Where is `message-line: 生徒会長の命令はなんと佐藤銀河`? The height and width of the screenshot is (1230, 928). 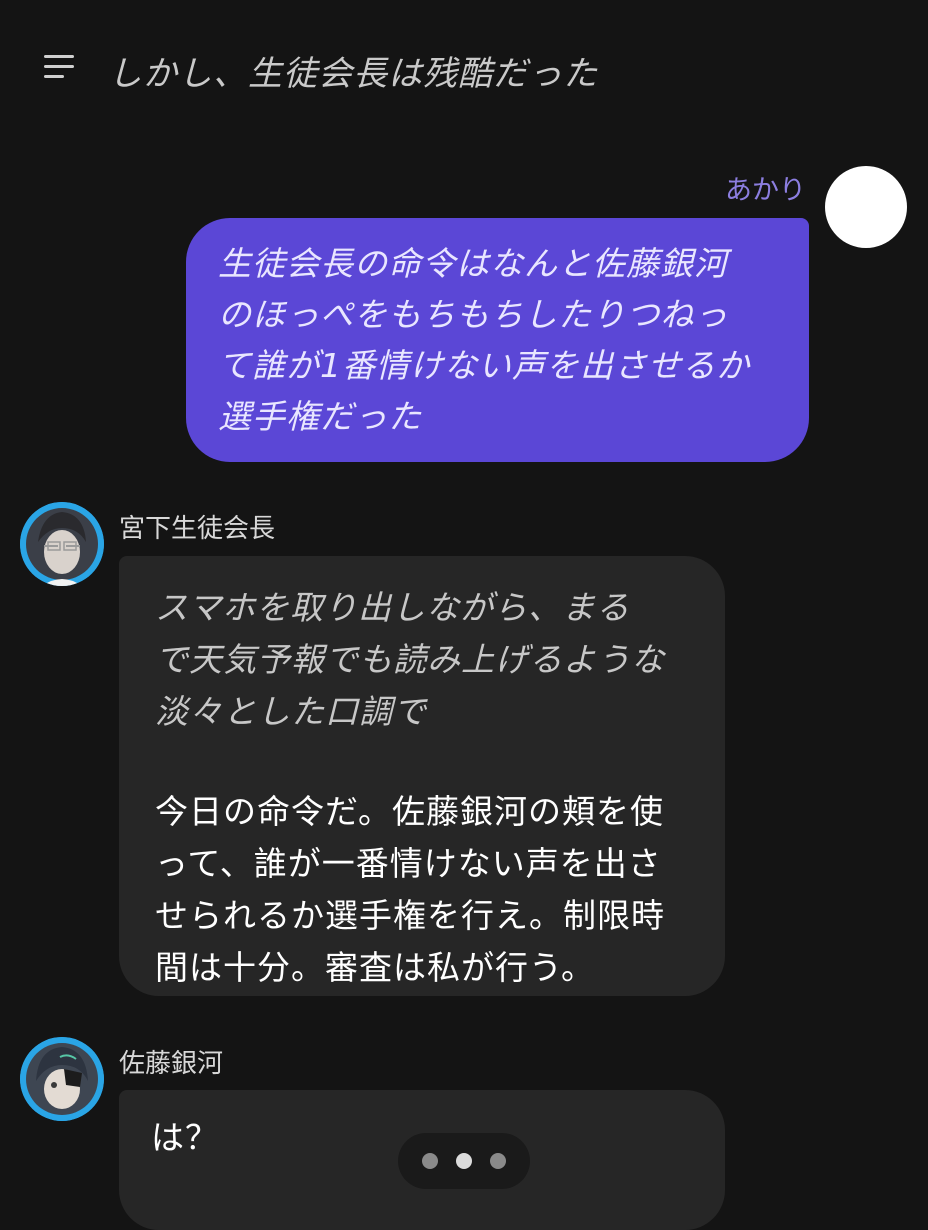 message-line: 生徒会長の命令はなんと佐藤銀河 is located at coordinates (473, 263).